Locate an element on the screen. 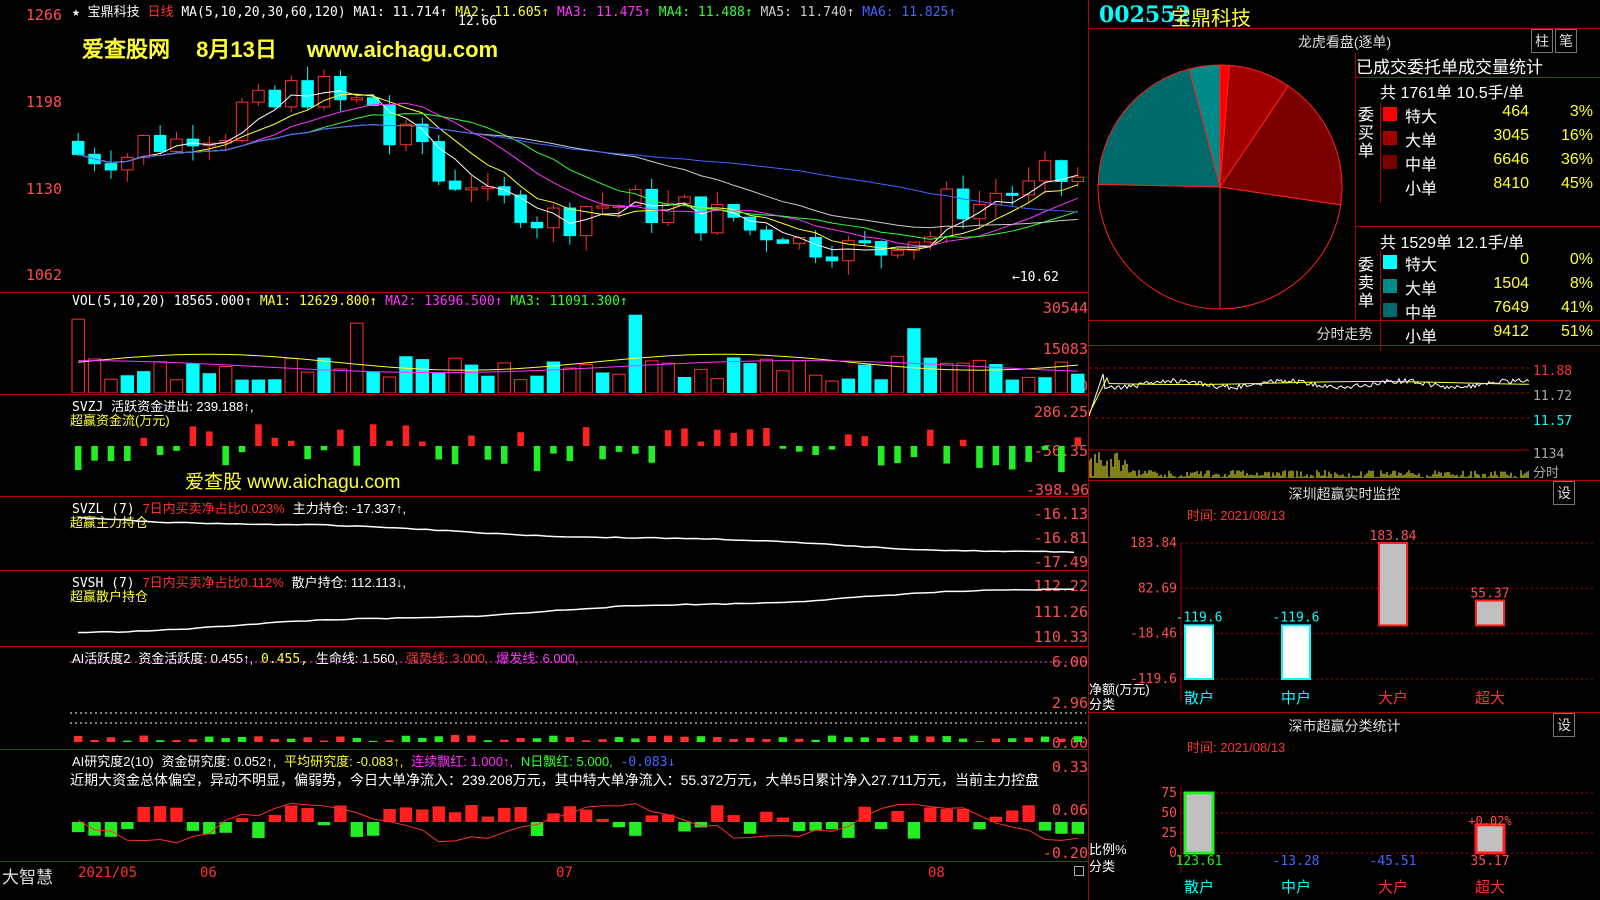 The image size is (1600, 900). order-pie-chart is located at coordinates (1223, 190).